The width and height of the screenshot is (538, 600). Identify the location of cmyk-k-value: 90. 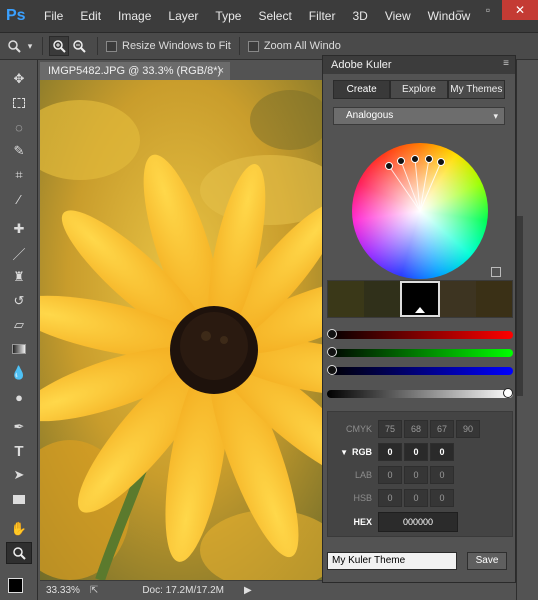
(468, 429).